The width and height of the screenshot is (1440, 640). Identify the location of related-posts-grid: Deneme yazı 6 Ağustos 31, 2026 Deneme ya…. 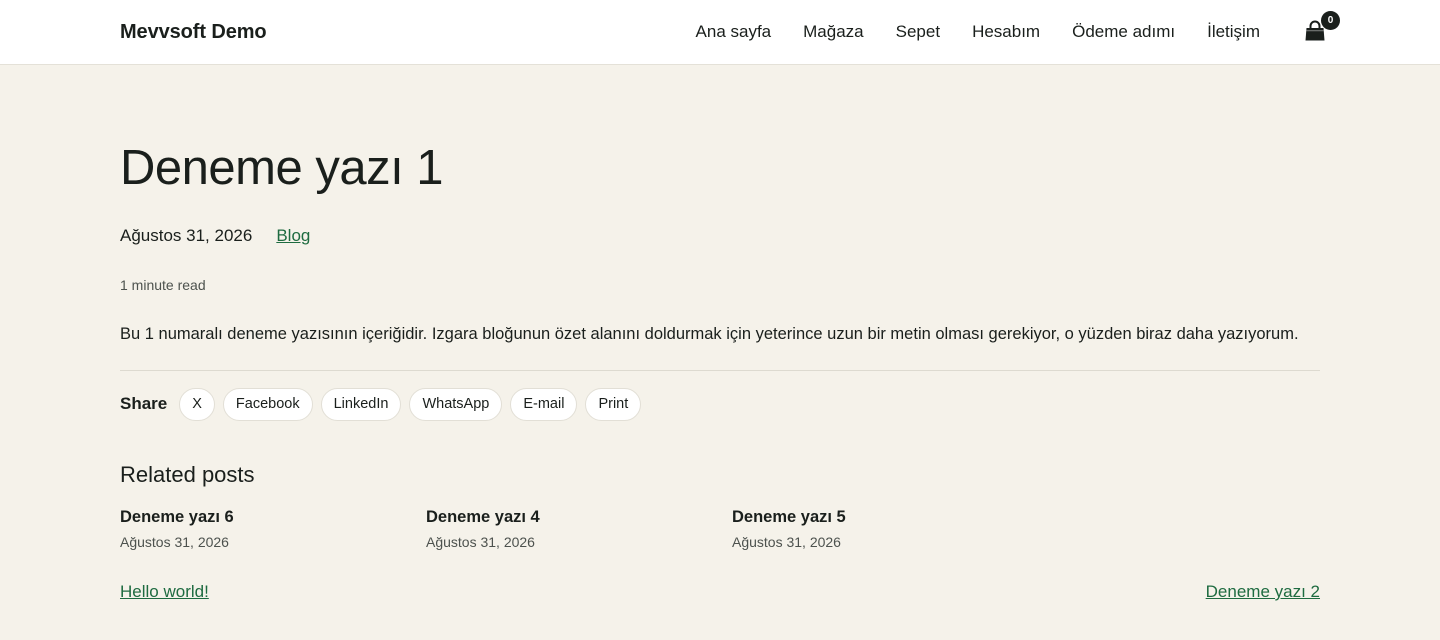
(720, 529).